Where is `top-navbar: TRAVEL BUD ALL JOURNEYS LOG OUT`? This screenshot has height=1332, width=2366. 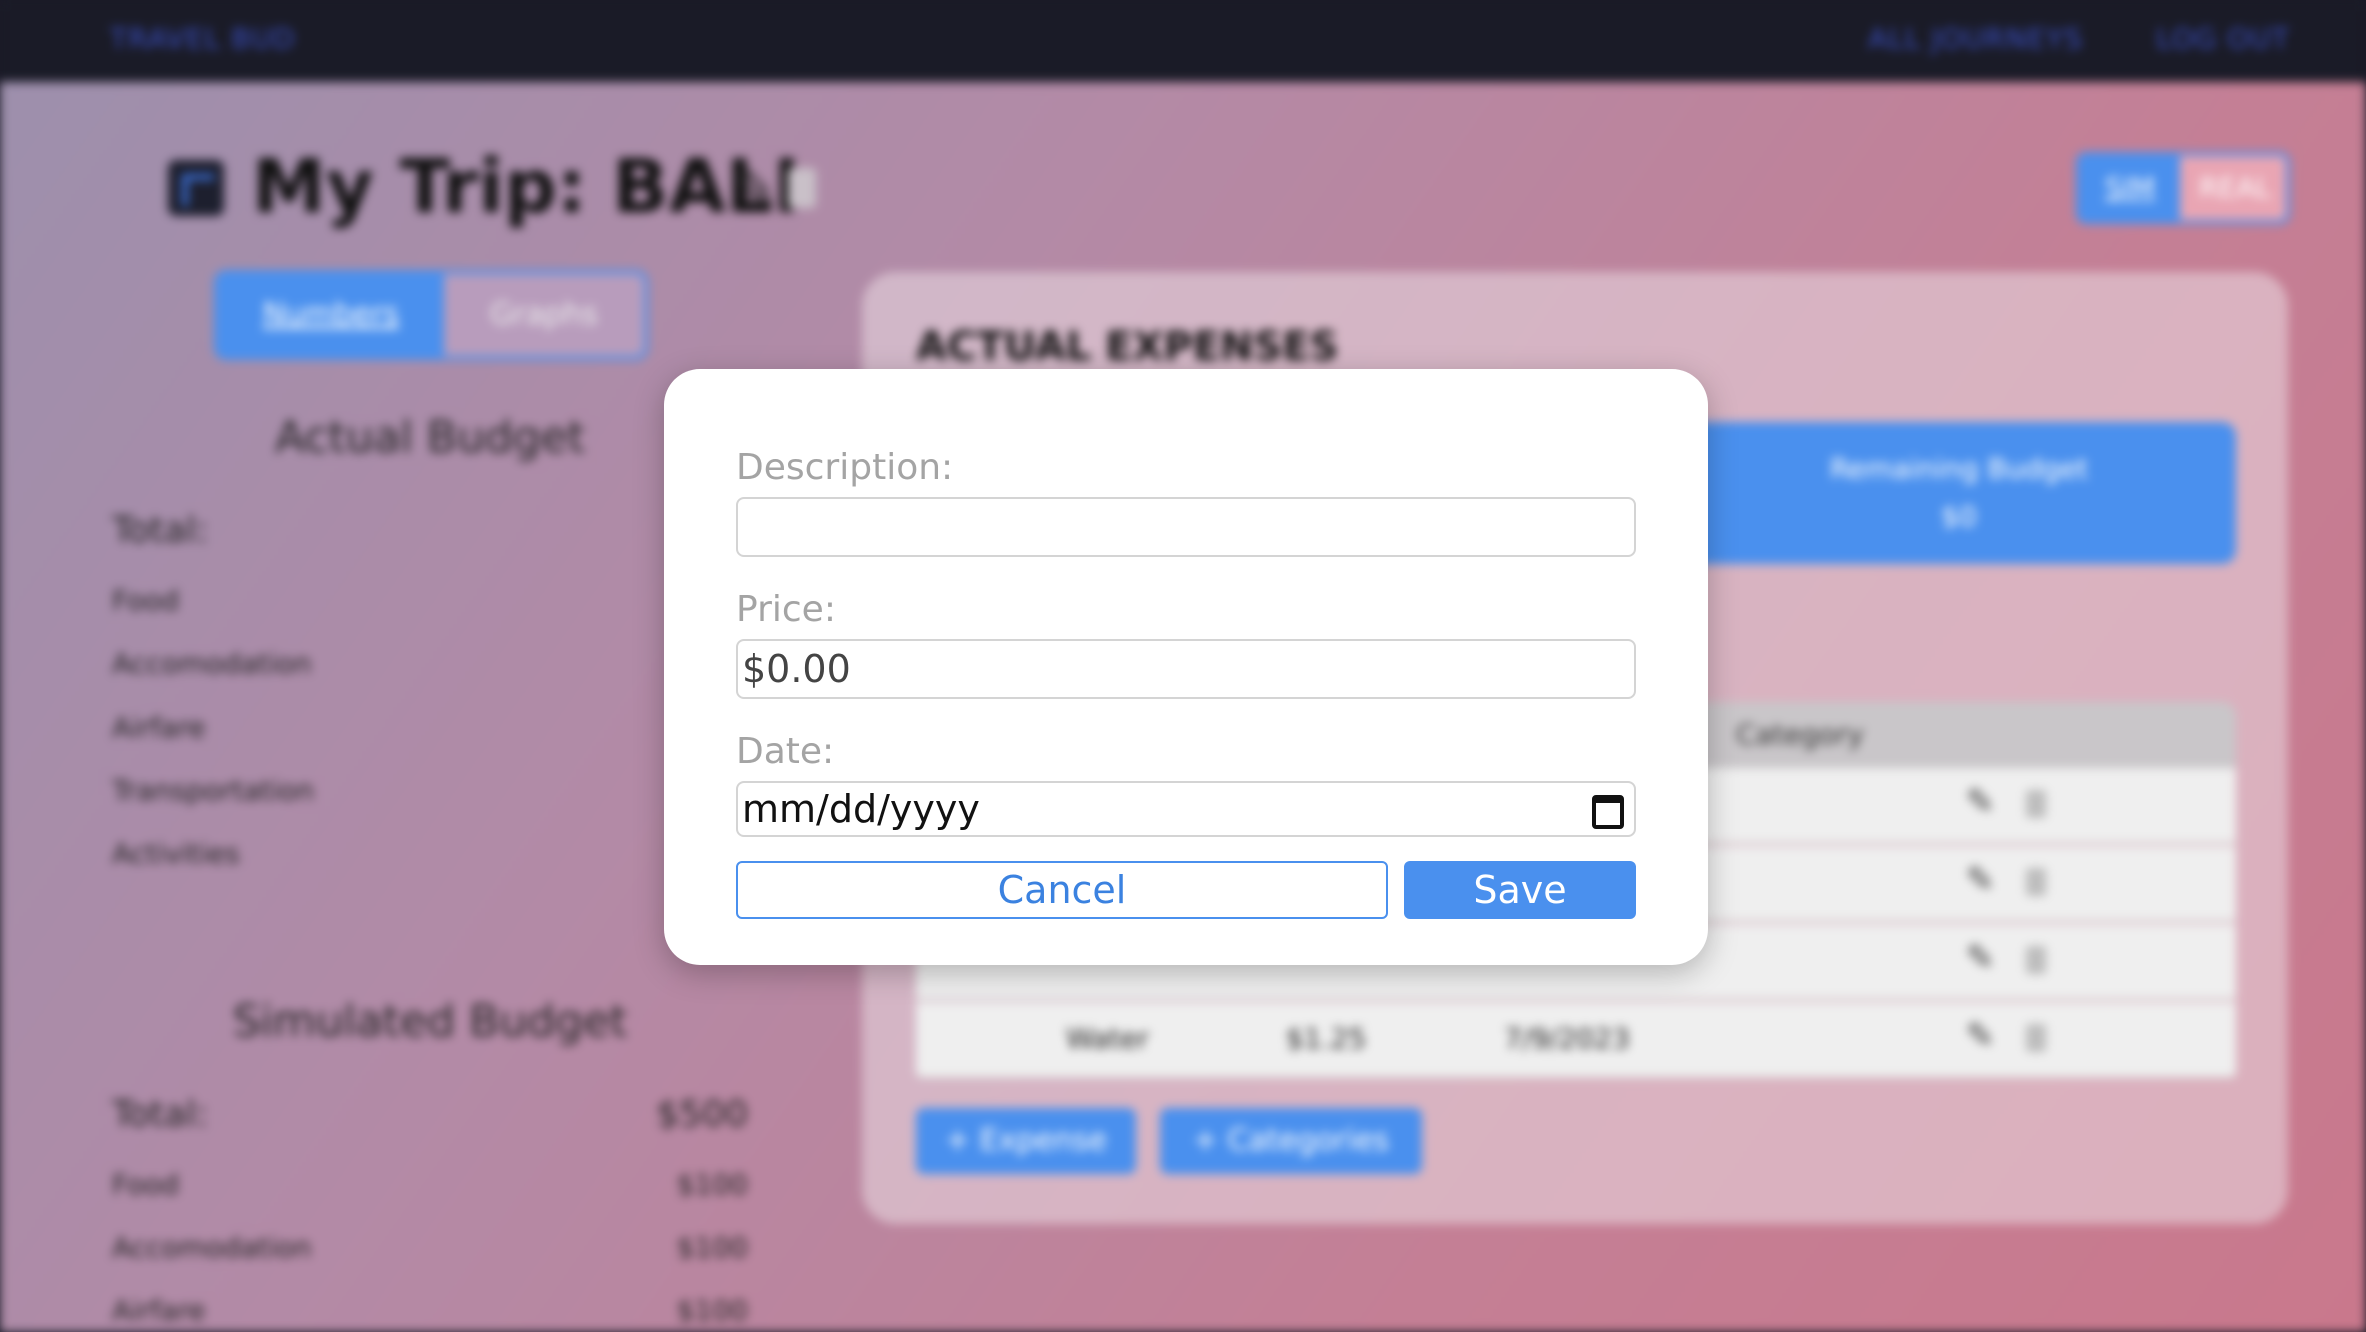
top-navbar: TRAVEL BUD ALL JOURNEYS LOG OUT is located at coordinates (1183, 41).